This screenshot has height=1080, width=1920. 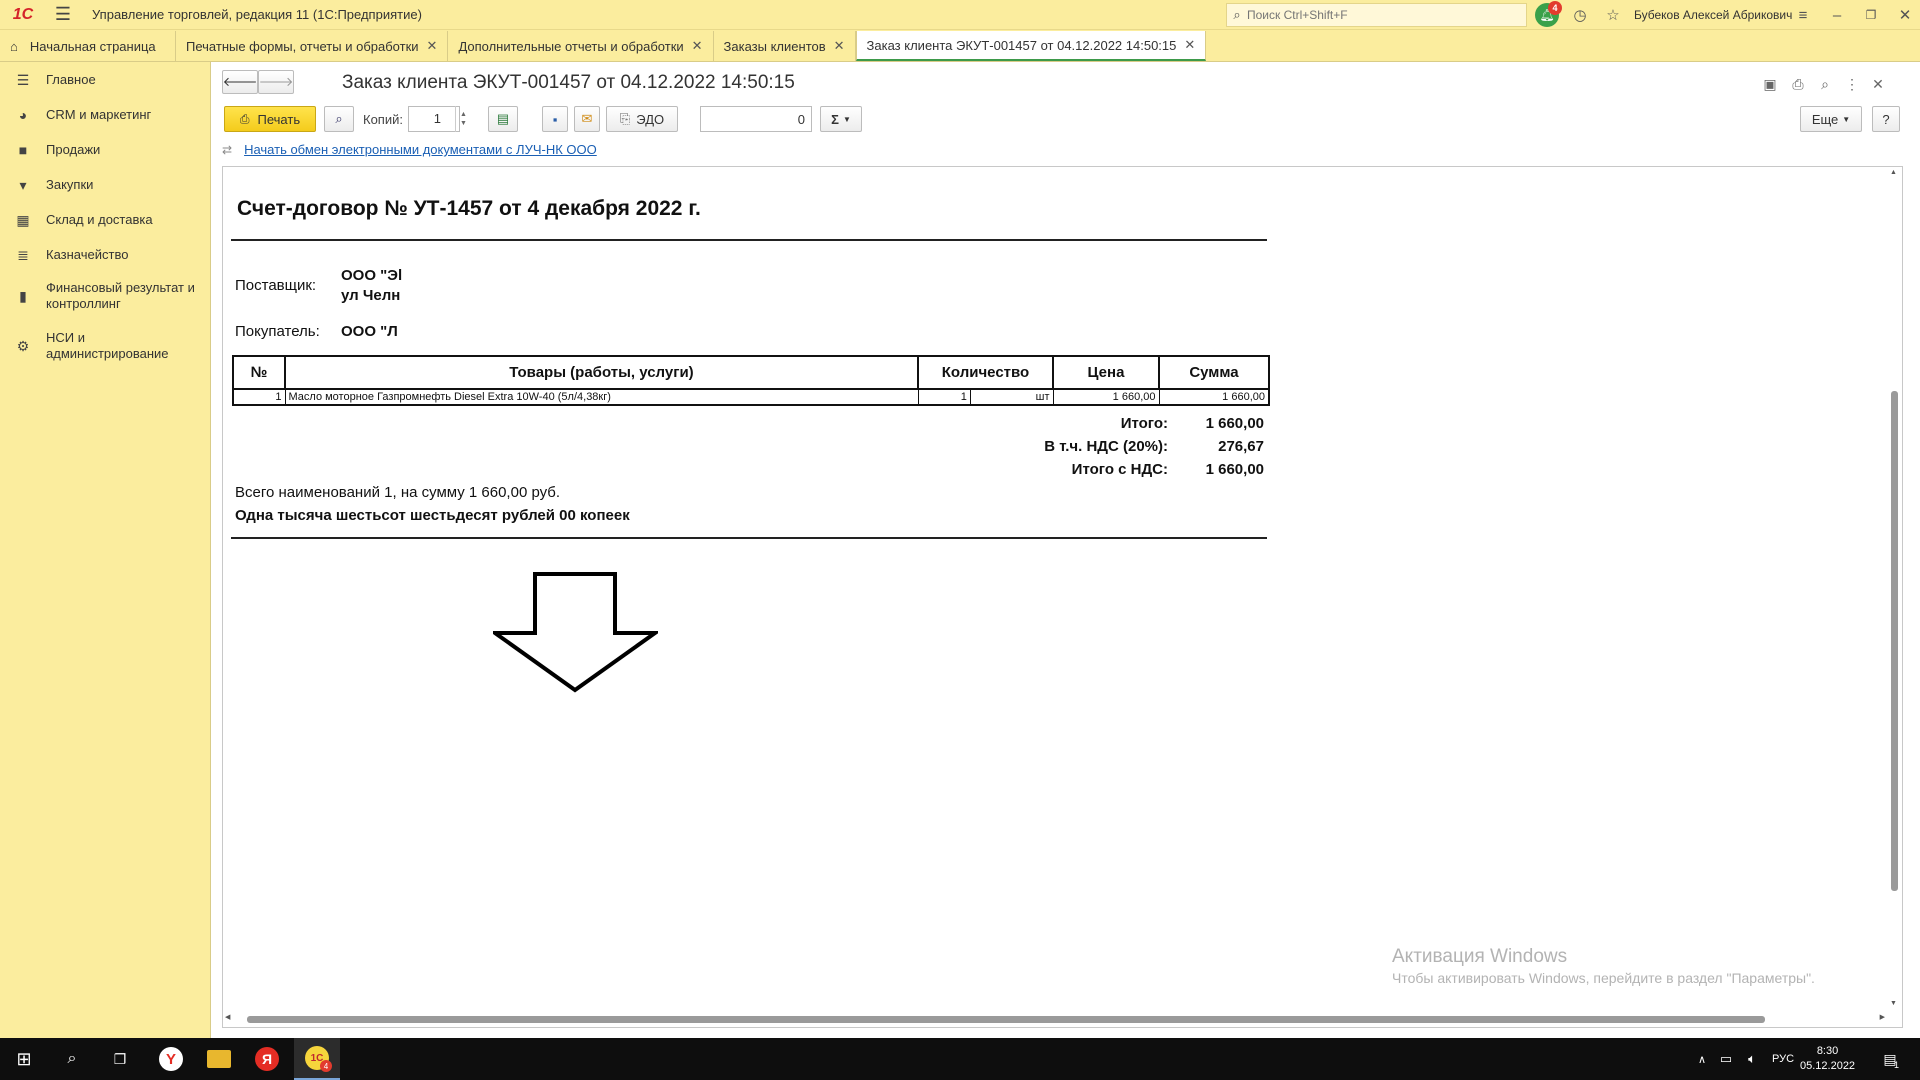 I want to click on more-vertical-icon: ⋮, so click(x=1852, y=84).